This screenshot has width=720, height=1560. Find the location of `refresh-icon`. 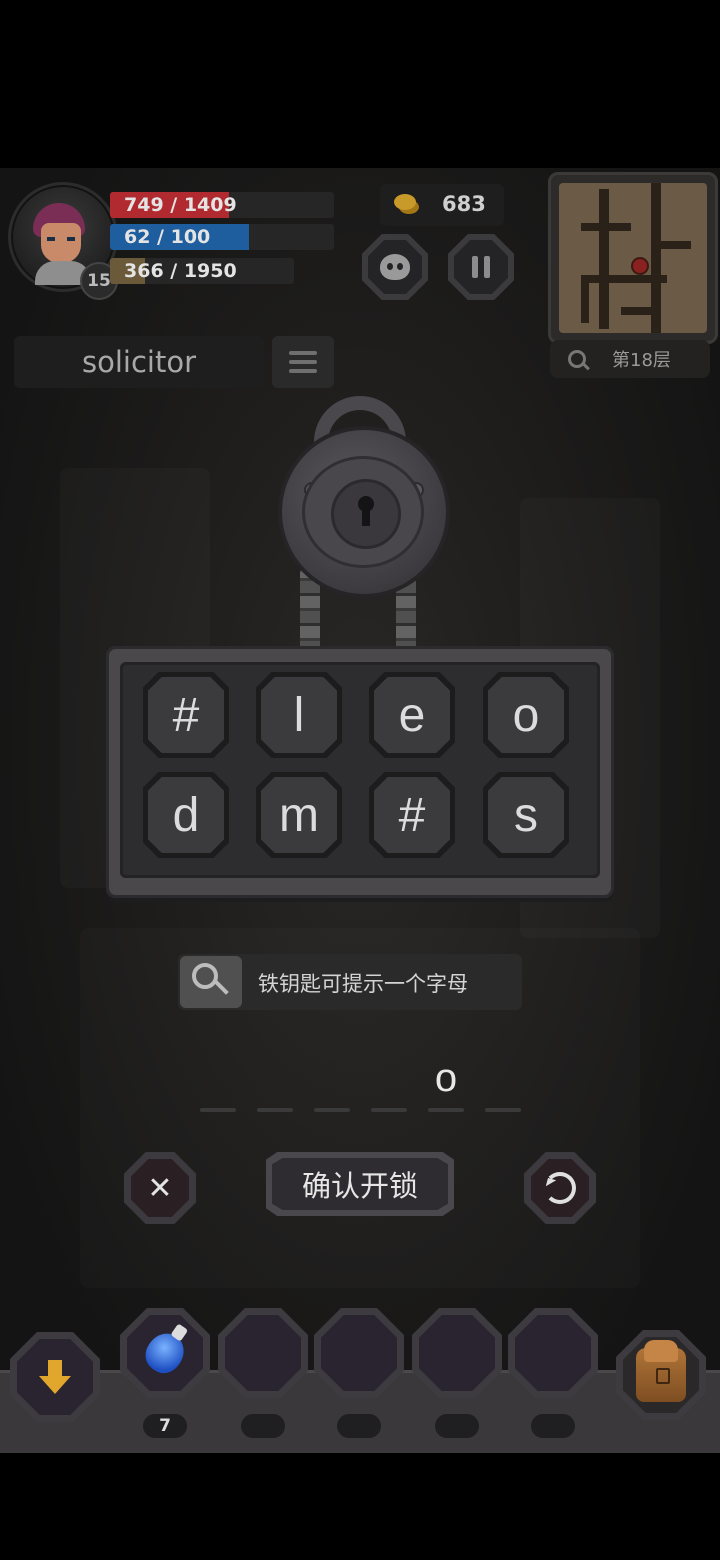

refresh-icon is located at coordinates (560, 1188).